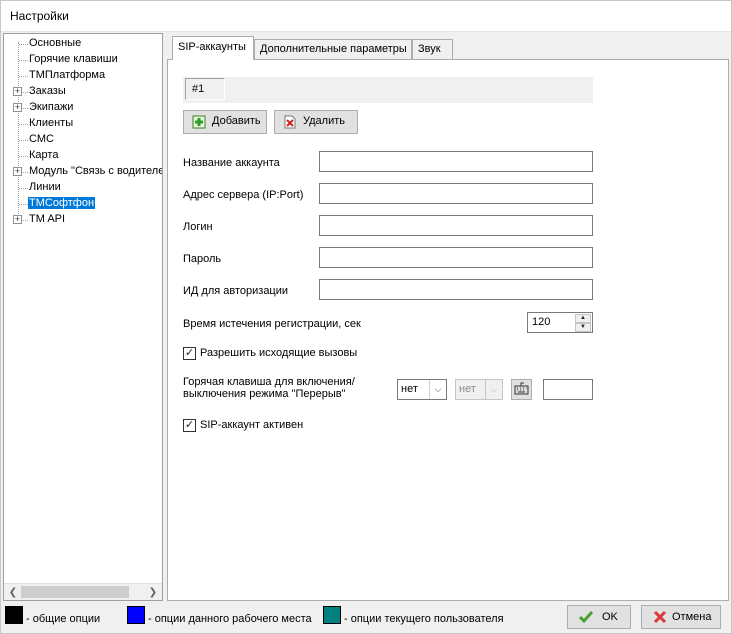 The image size is (732, 634). I want to click on account-name-label: Название аккаунта, so click(231, 163).